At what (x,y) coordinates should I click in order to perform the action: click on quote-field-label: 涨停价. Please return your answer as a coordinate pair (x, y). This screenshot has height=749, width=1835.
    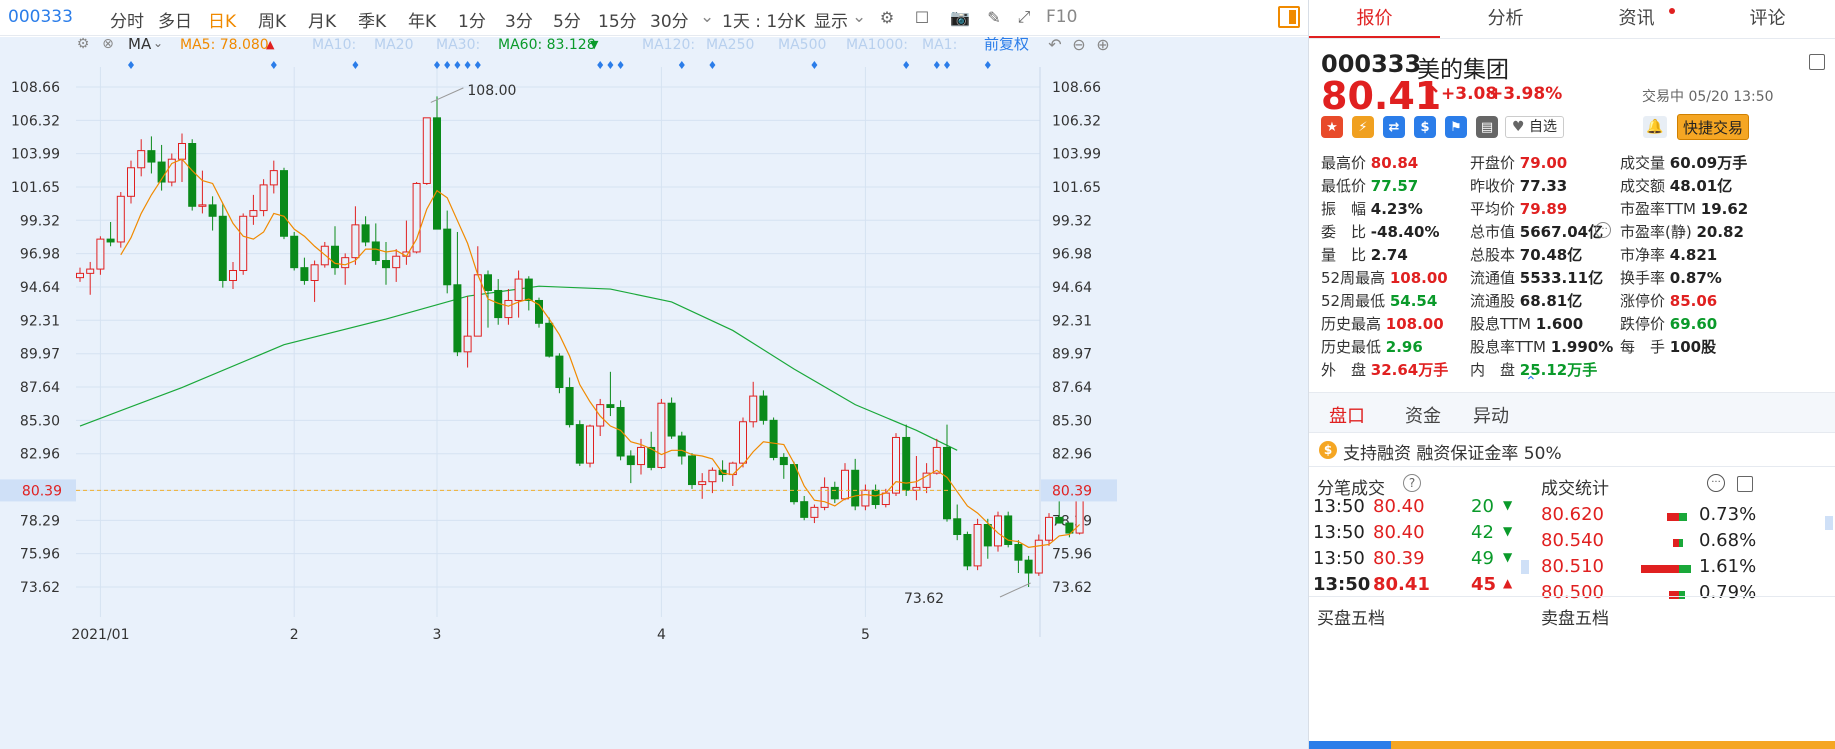
    Looking at the image, I should click on (1645, 301).